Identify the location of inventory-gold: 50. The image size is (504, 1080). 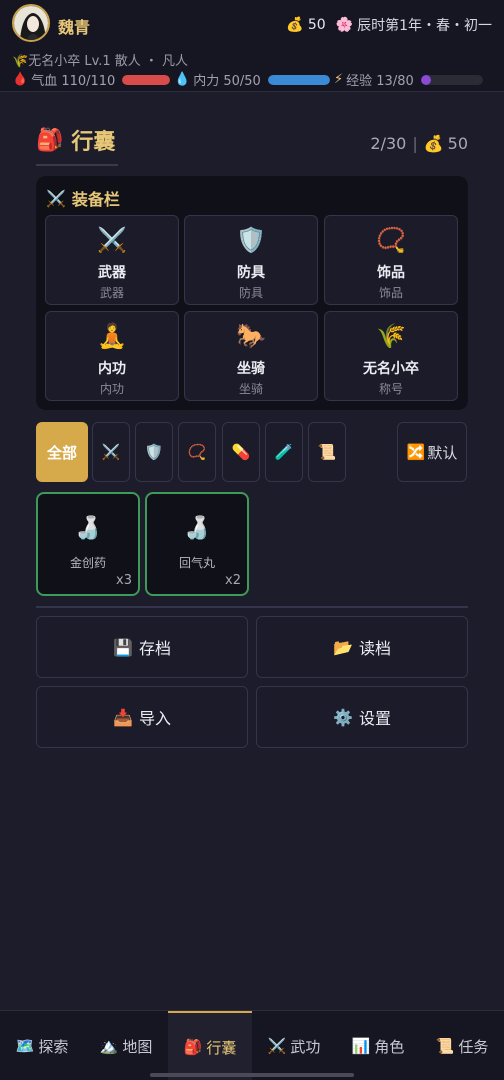
(457, 143).